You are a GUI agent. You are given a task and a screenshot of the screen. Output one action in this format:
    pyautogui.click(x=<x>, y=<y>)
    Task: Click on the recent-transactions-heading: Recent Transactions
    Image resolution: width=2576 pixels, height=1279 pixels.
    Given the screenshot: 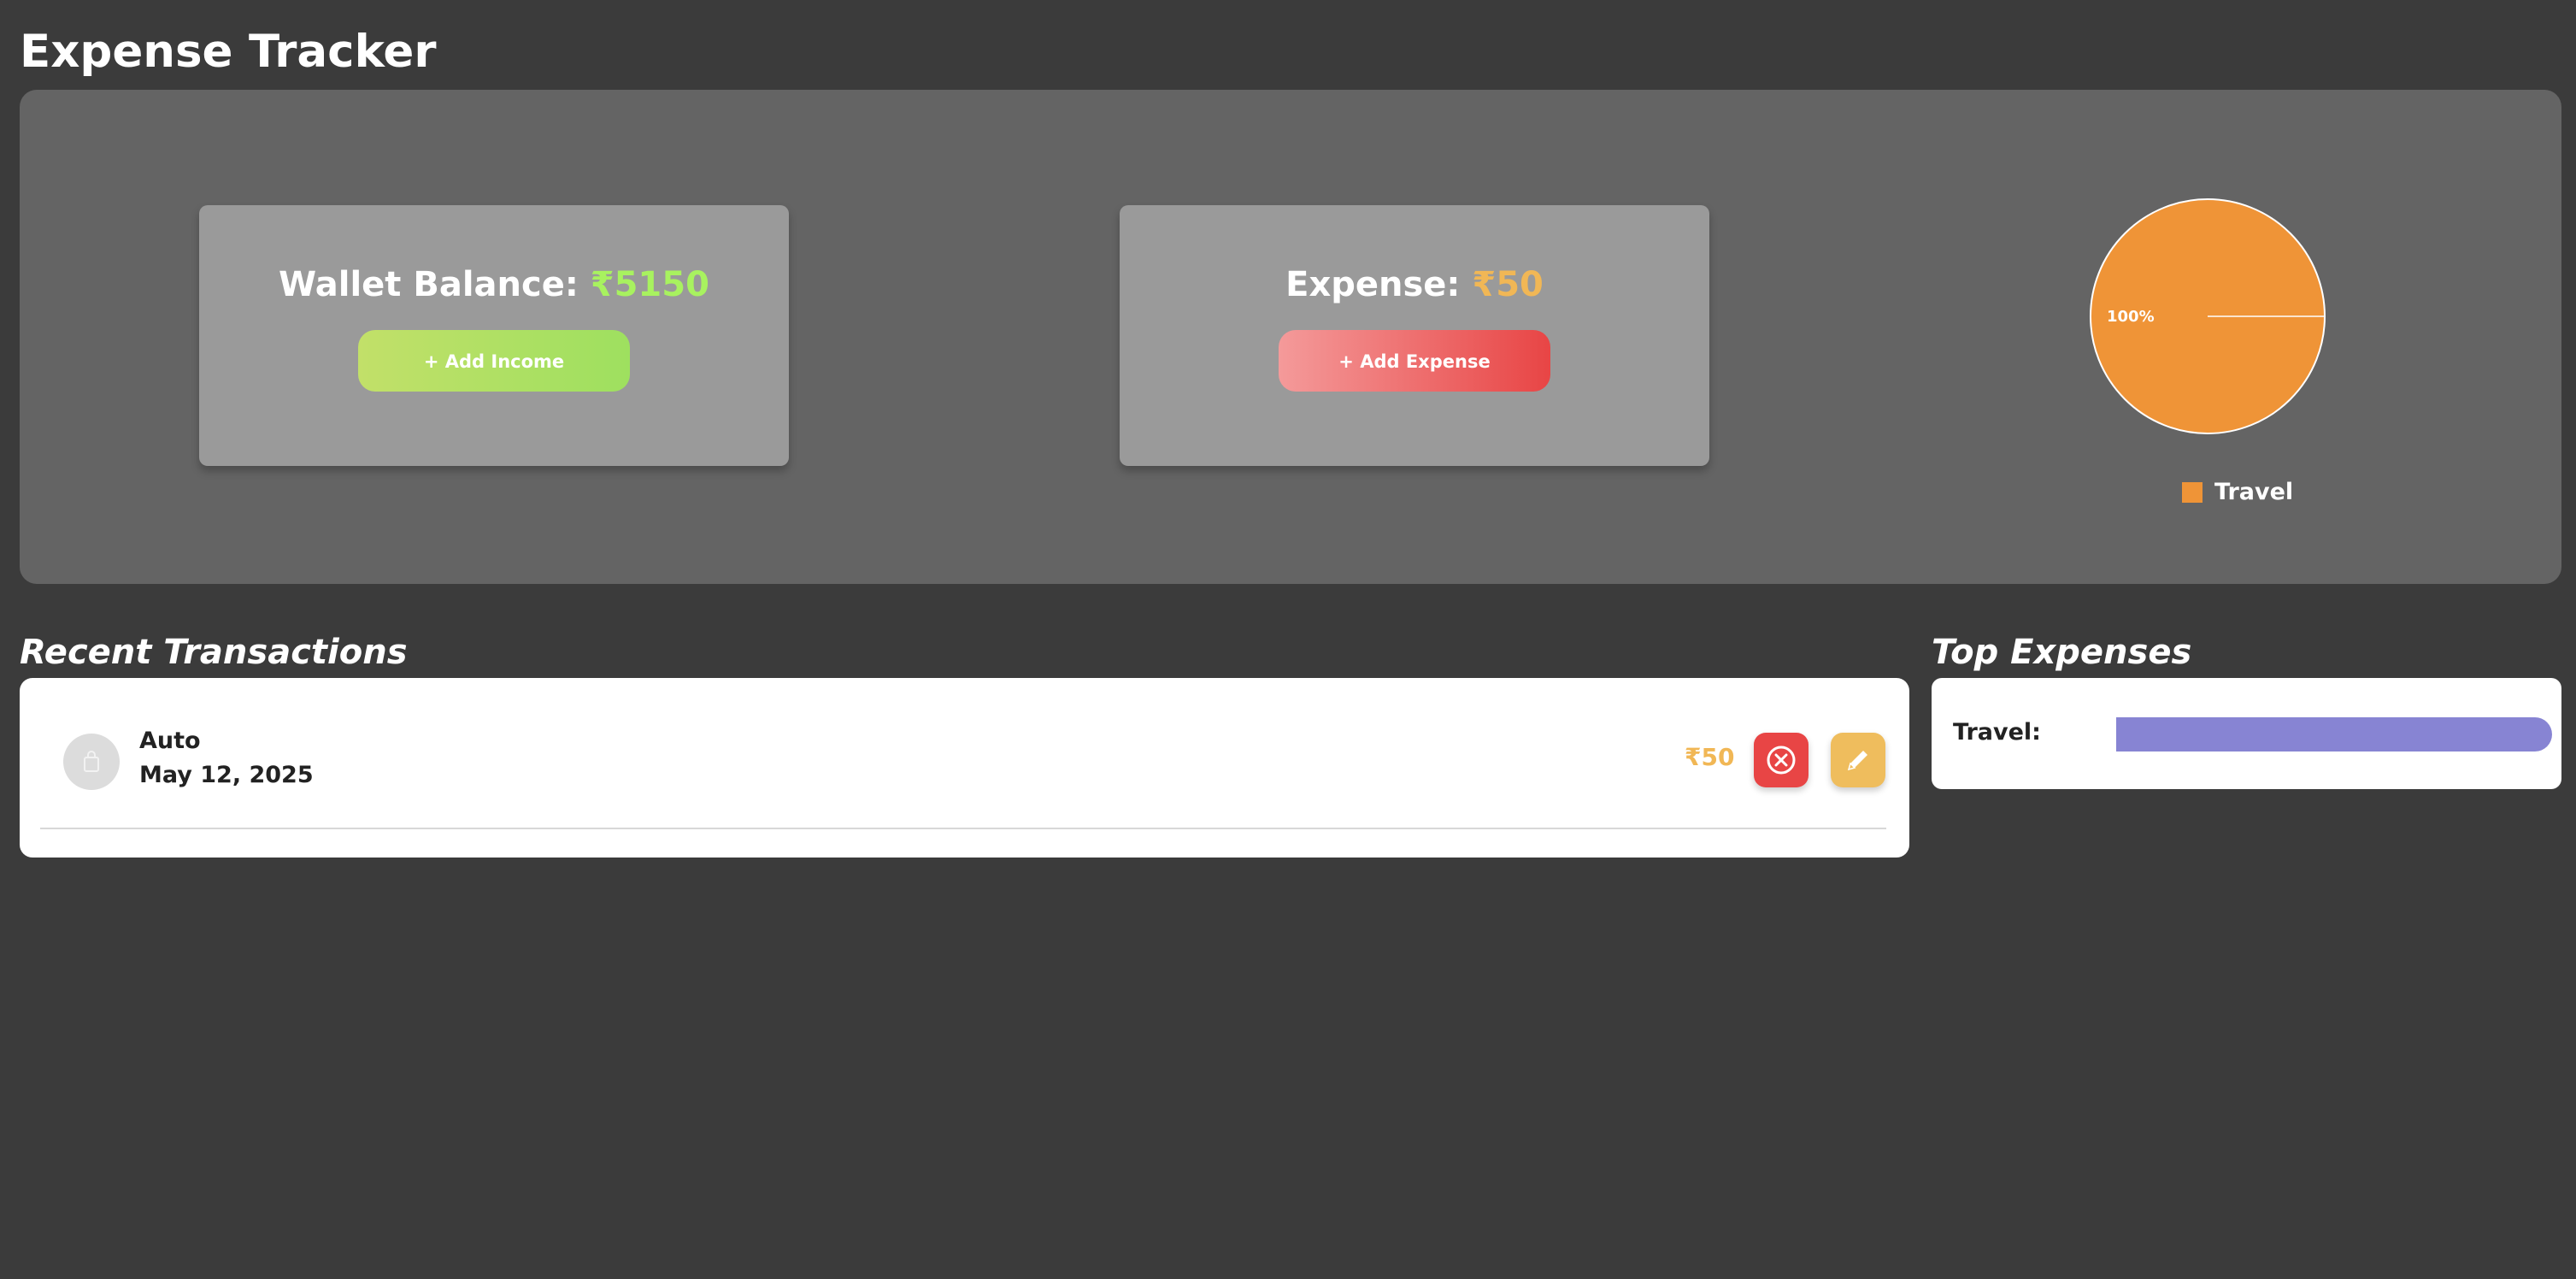 What is the action you would take?
    pyautogui.click(x=214, y=652)
    